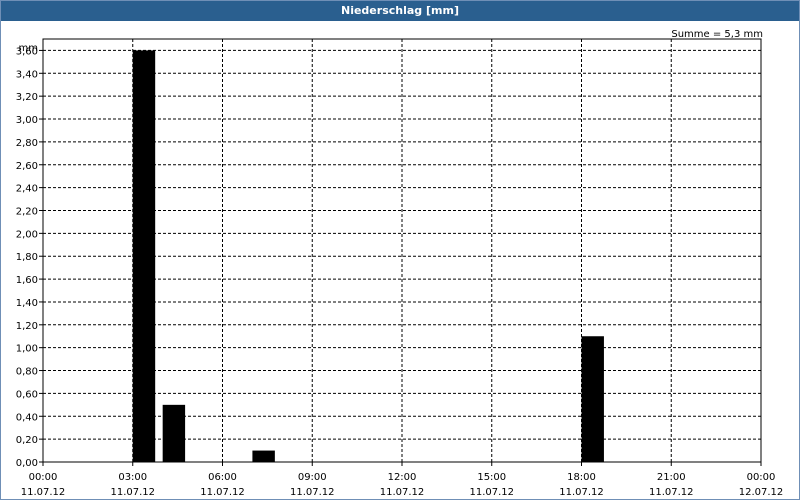  What do you see at coordinates (27, 303) in the screenshot?
I see `y-tick-label: 1,40` at bounding box center [27, 303].